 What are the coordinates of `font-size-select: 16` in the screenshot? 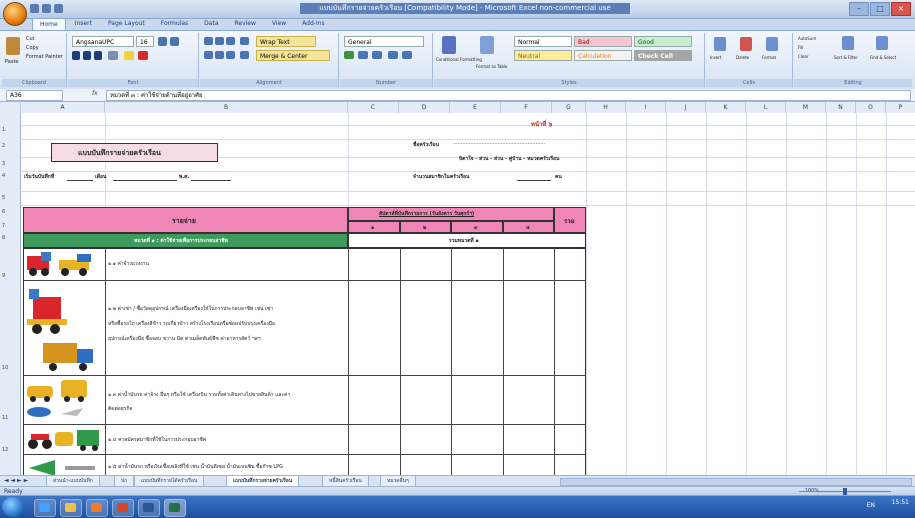 It's located at (145, 41).